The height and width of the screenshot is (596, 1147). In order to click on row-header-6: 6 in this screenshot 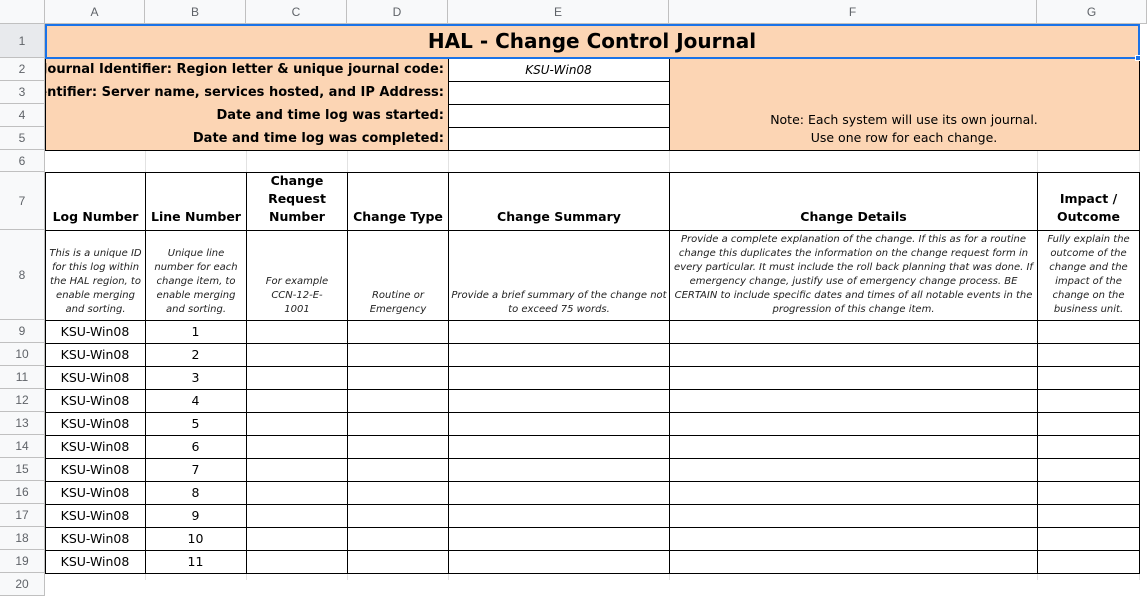, I will do `click(22, 161)`.